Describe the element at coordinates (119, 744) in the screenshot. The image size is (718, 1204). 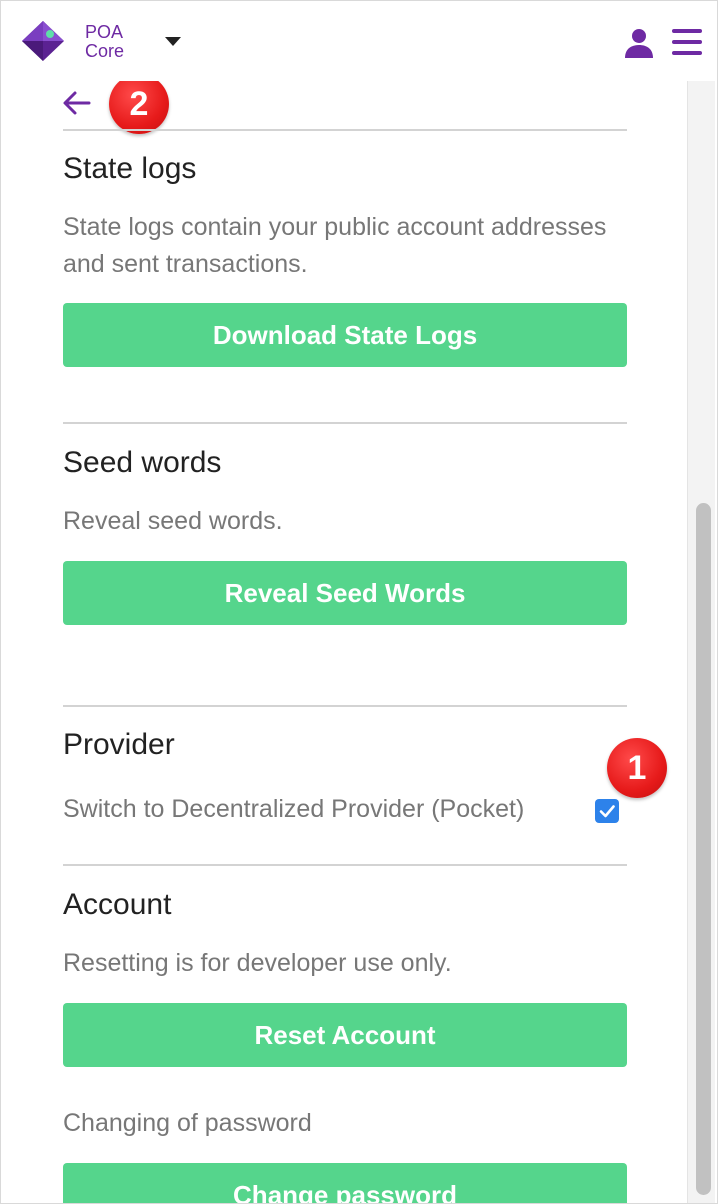
I see `provider-title: Provider` at that location.